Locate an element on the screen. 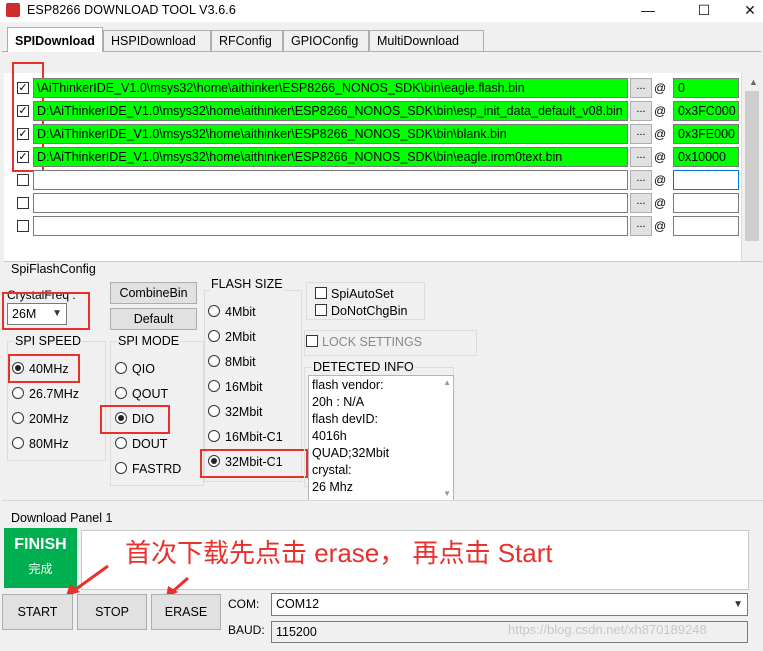 The image size is (763, 651). flash-size-radio: 16Mbit-C1 is located at coordinates (245, 437).